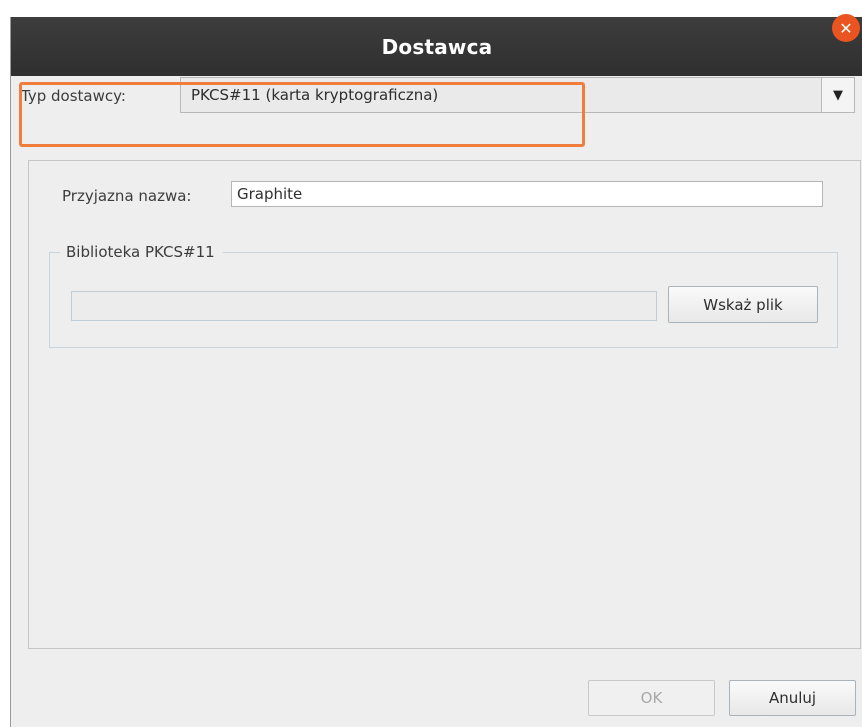 This screenshot has height=727, width=862. Describe the element at coordinates (127, 196) in the screenshot. I see `friendly-name-label: Przyjazna nazwa:` at that location.